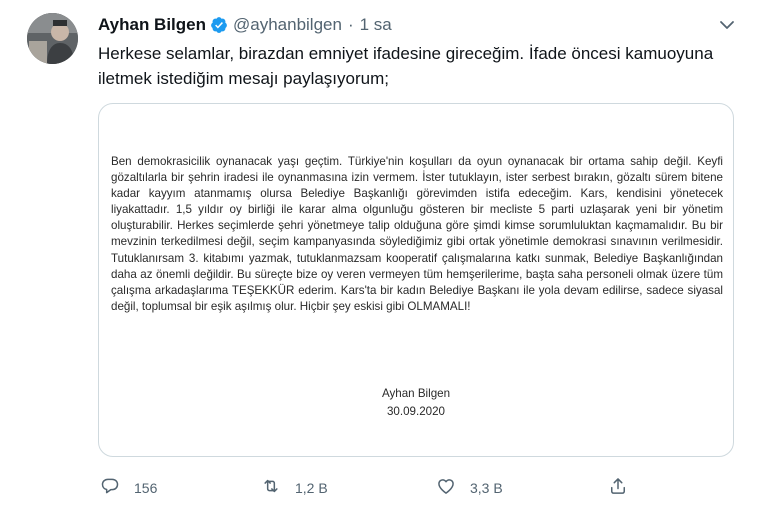 This screenshot has height=507, width=763. I want to click on tweet-header: Ayhan Bilgen @ayhanbilgen · 1 sa, so click(245, 25).